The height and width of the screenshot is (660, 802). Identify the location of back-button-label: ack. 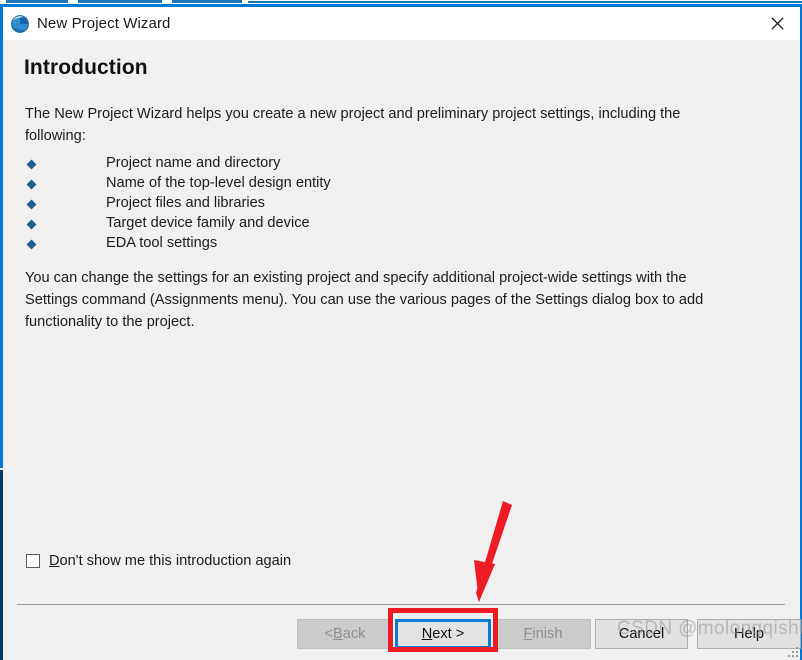
(354, 634).